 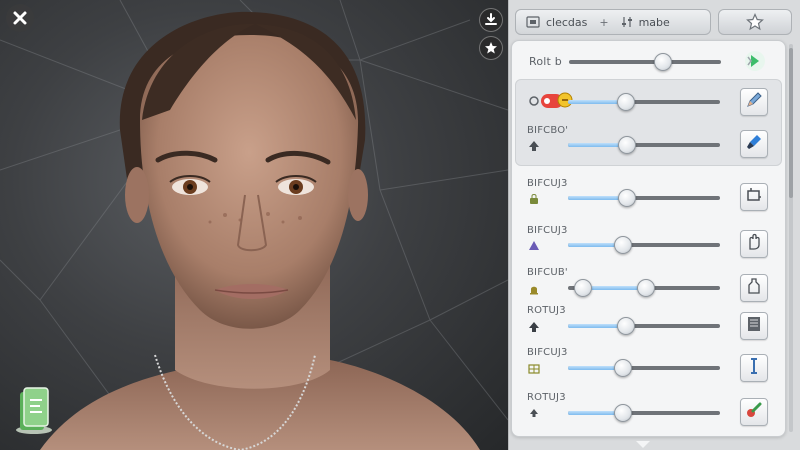 What do you see at coordinates (34, 410) in the screenshot?
I see `app-logo-icon` at bounding box center [34, 410].